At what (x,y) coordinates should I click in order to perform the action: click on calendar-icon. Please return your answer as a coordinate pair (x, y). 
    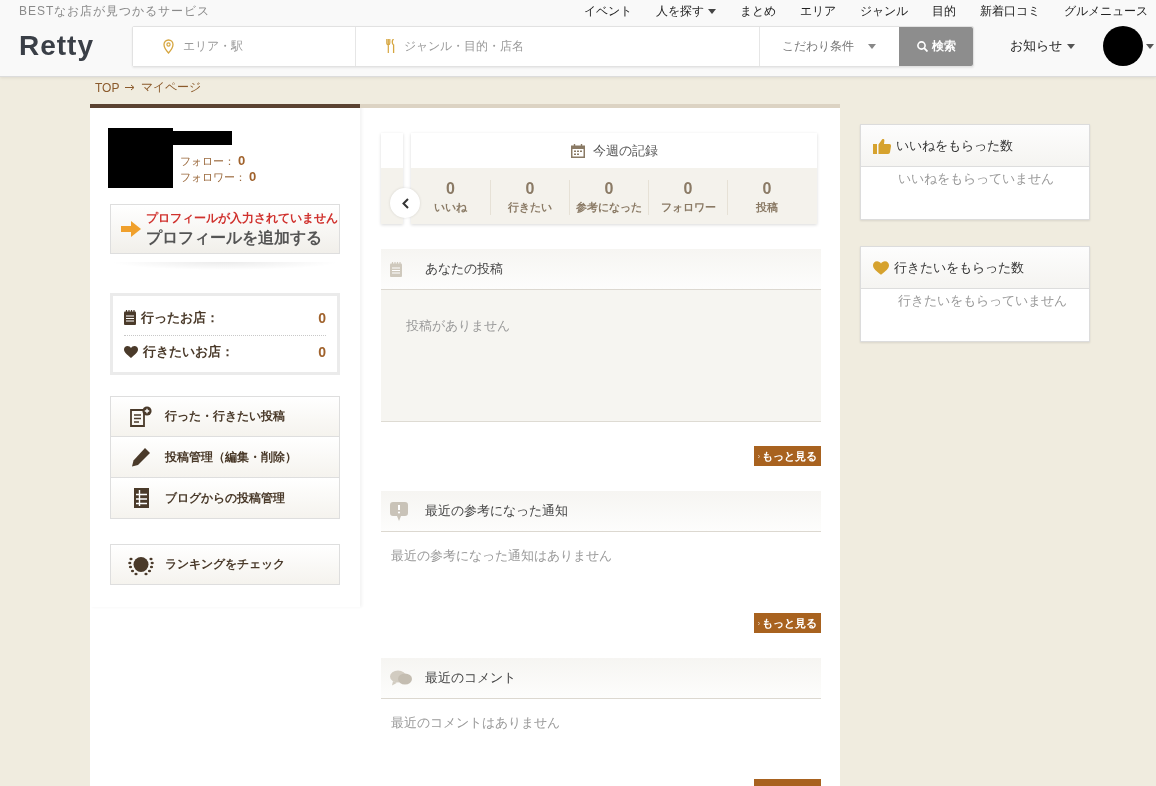
    Looking at the image, I should click on (577, 150).